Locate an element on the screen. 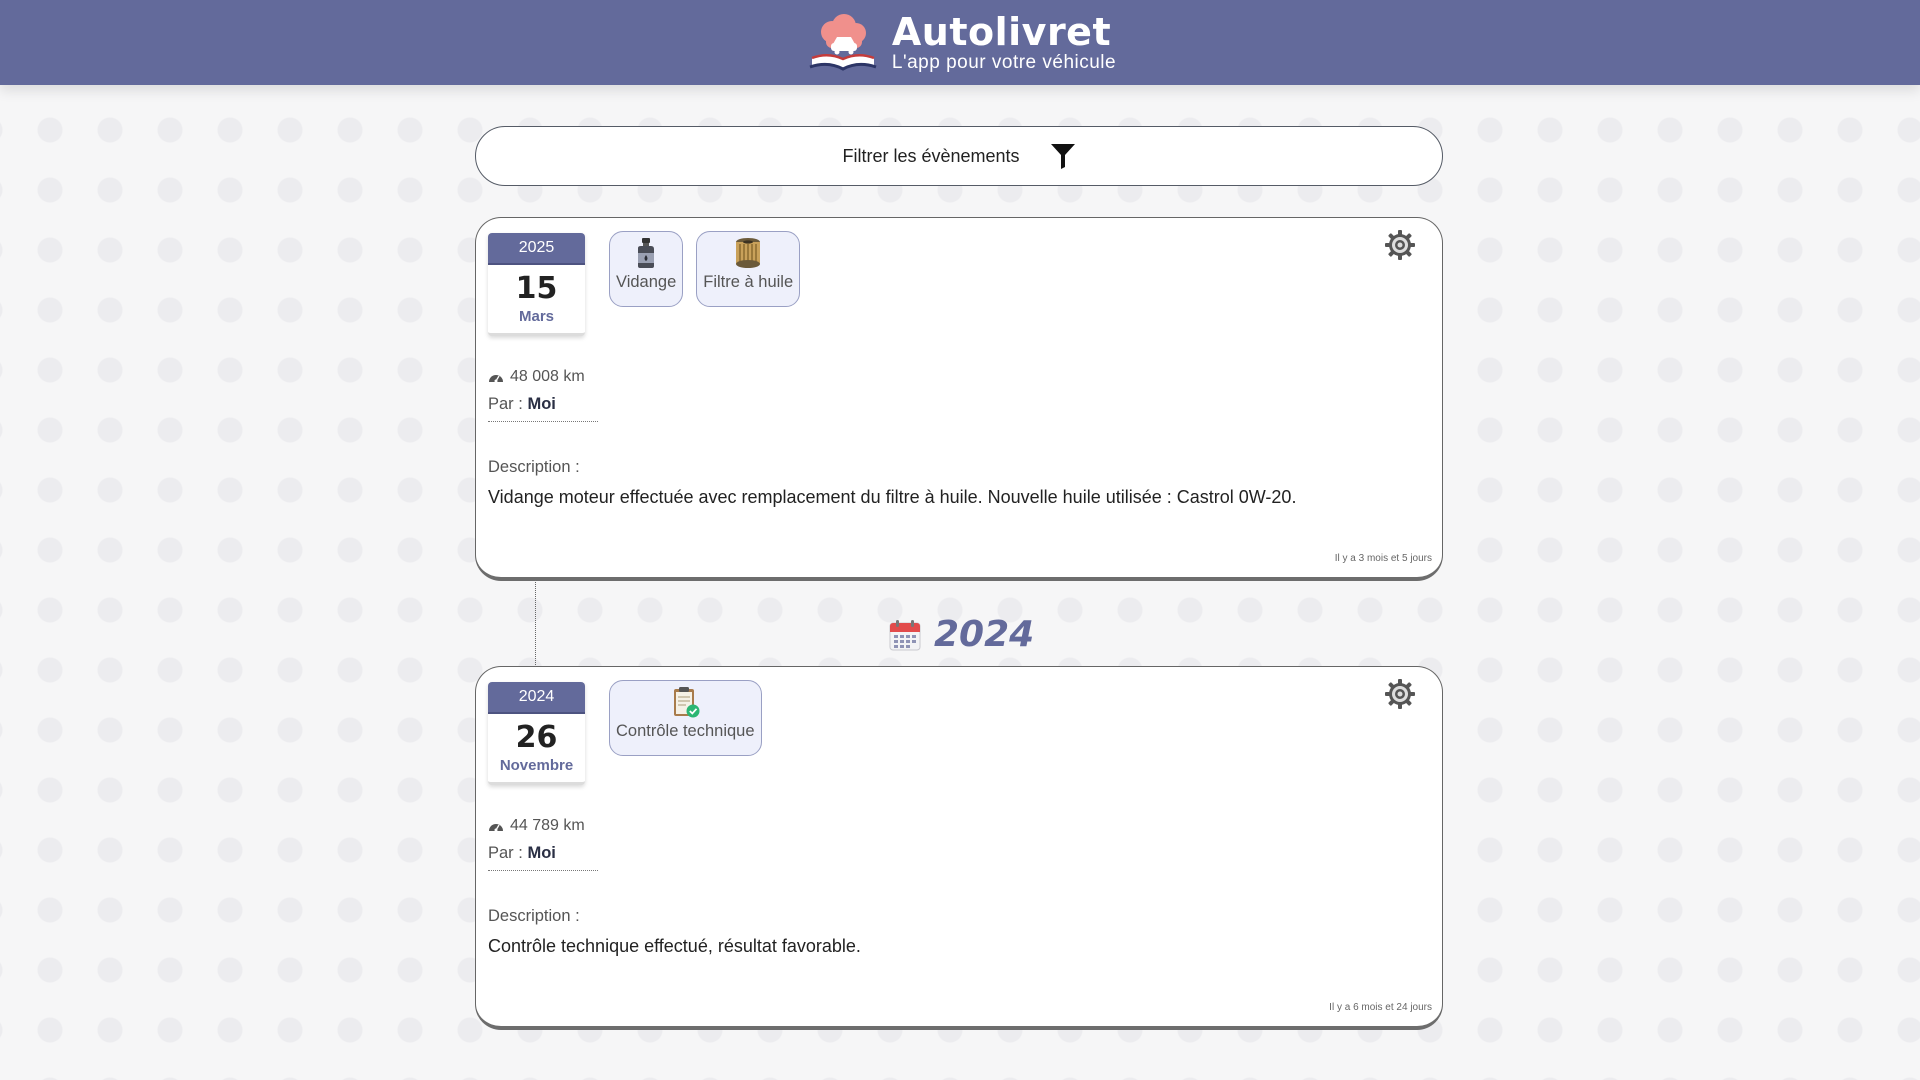  tag-filtre-a-huile: Filtre à huile is located at coordinates (748, 269).